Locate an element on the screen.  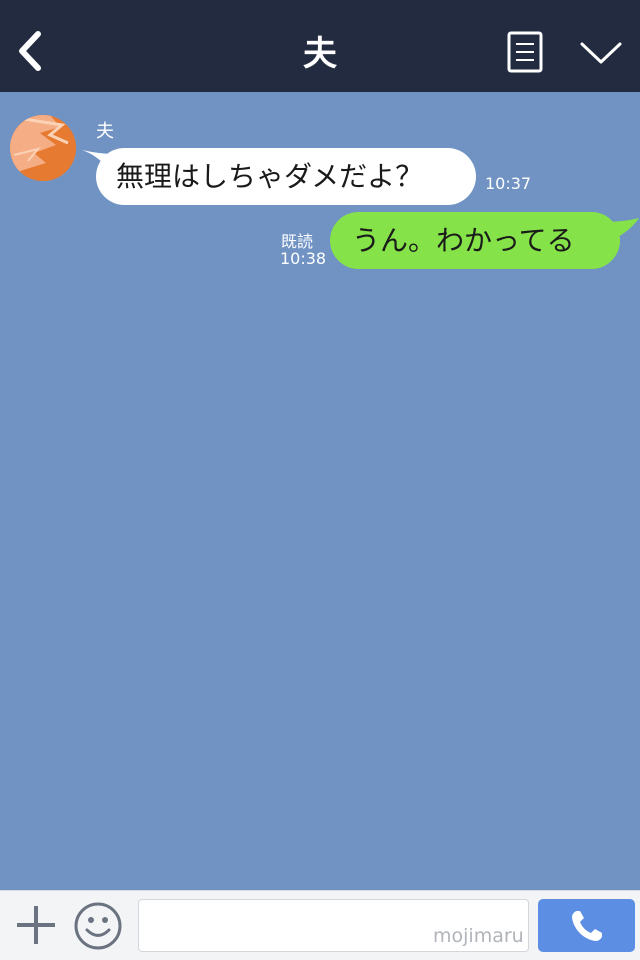
plus-icon is located at coordinates (36, 925).